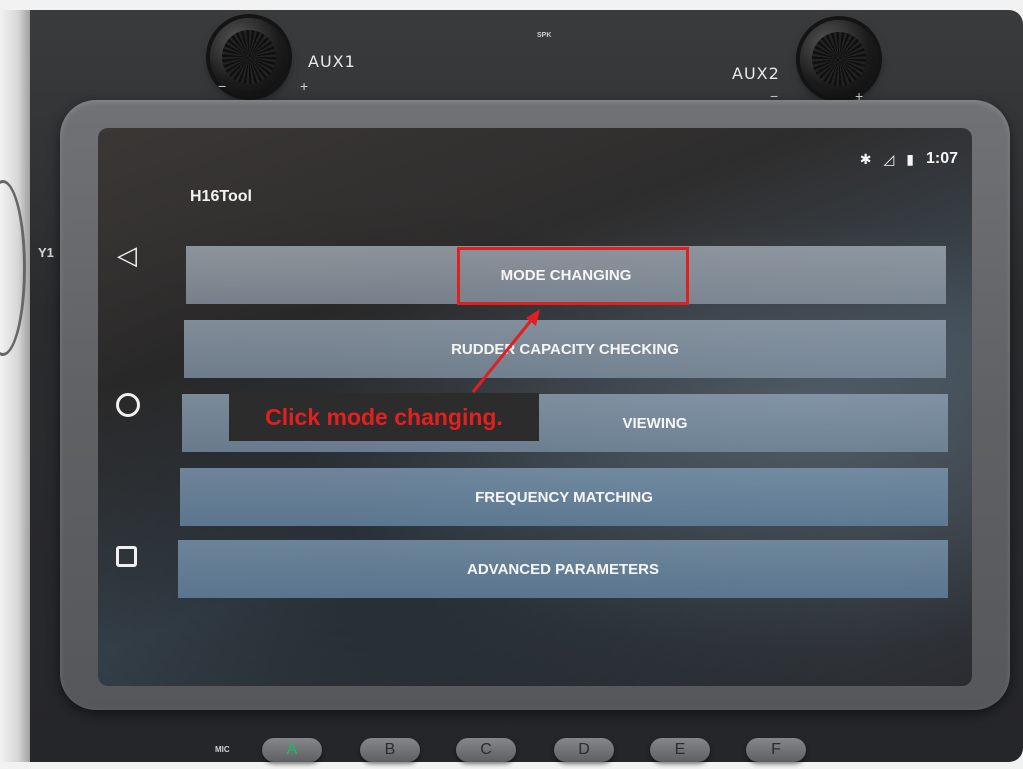  What do you see at coordinates (384, 417) in the screenshot?
I see `annotation-callout: Click mode changing.` at bounding box center [384, 417].